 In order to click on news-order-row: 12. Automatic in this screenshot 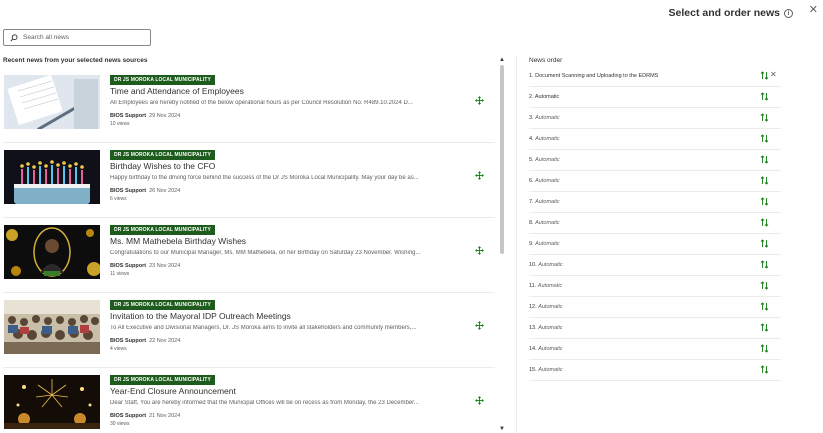, I will do `click(655, 307)`.